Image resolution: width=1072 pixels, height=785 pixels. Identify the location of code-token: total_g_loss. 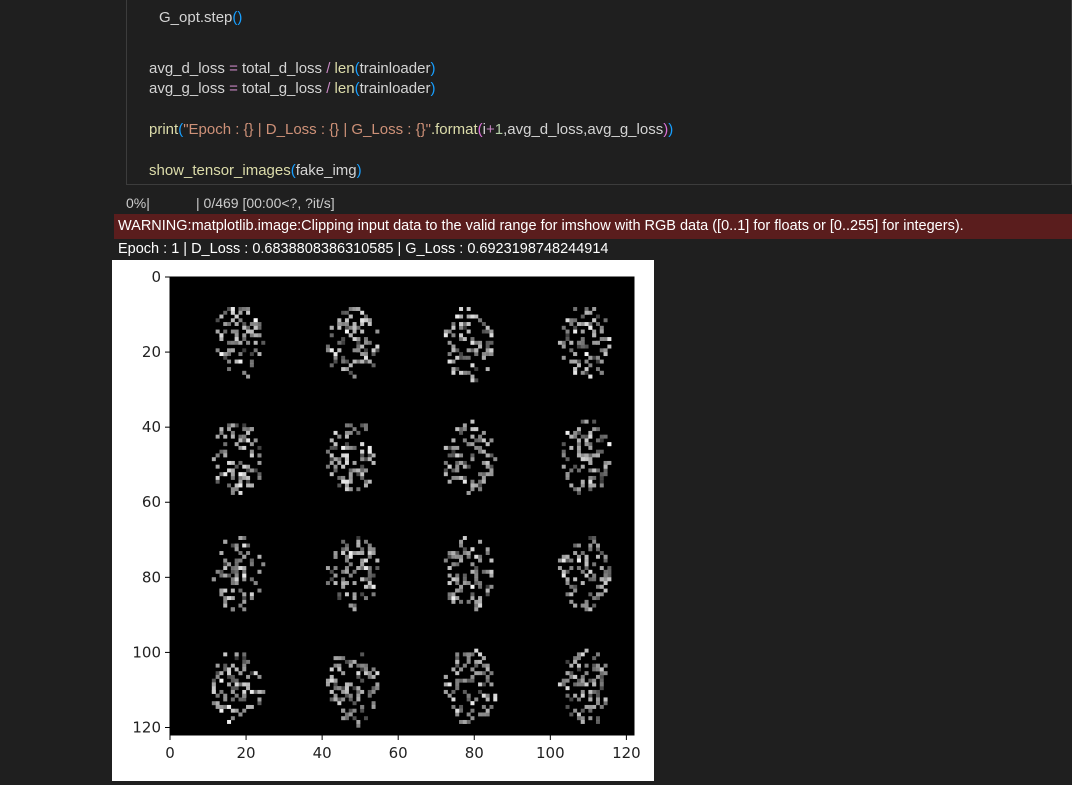
(282, 88).